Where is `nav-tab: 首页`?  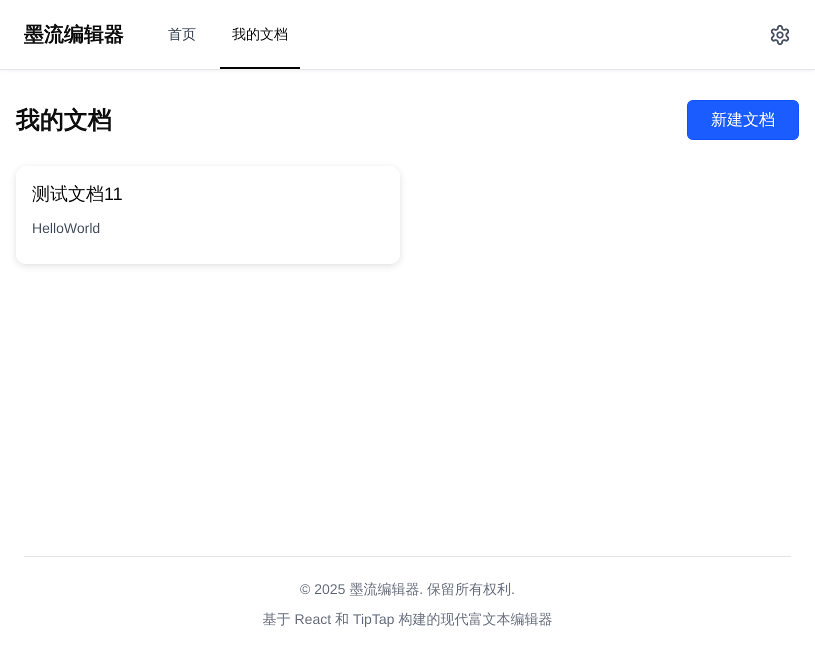
nav-tab: 首页 is located at coordinates (182, 35).